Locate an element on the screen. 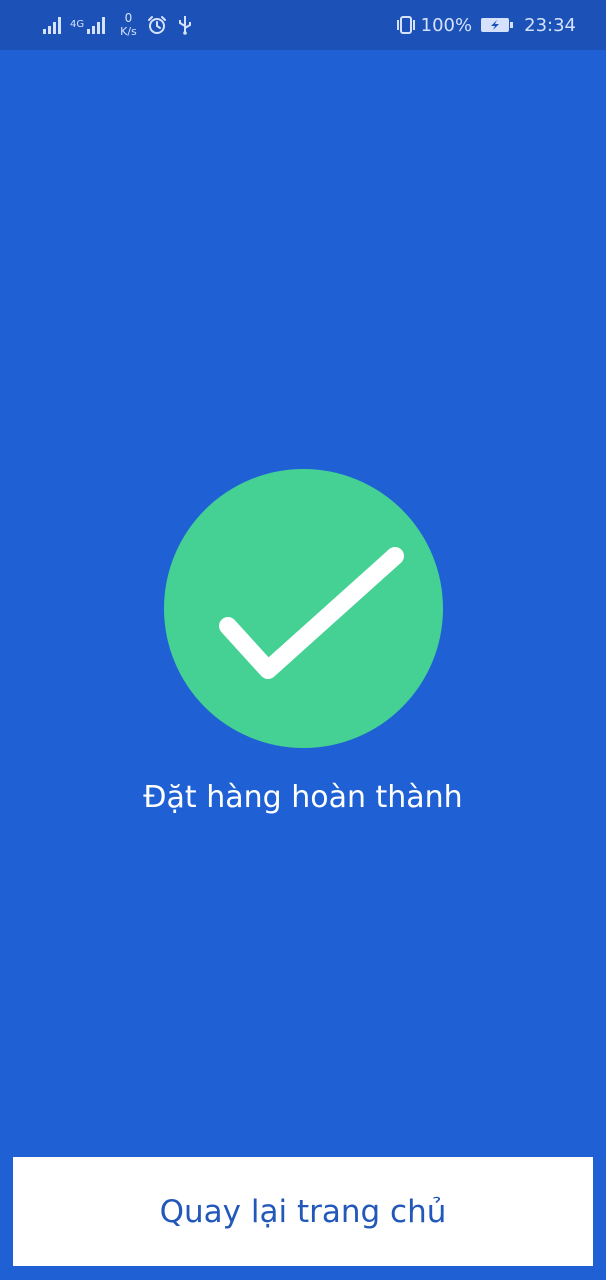  usb-icon is located at coordinates (184, 25).